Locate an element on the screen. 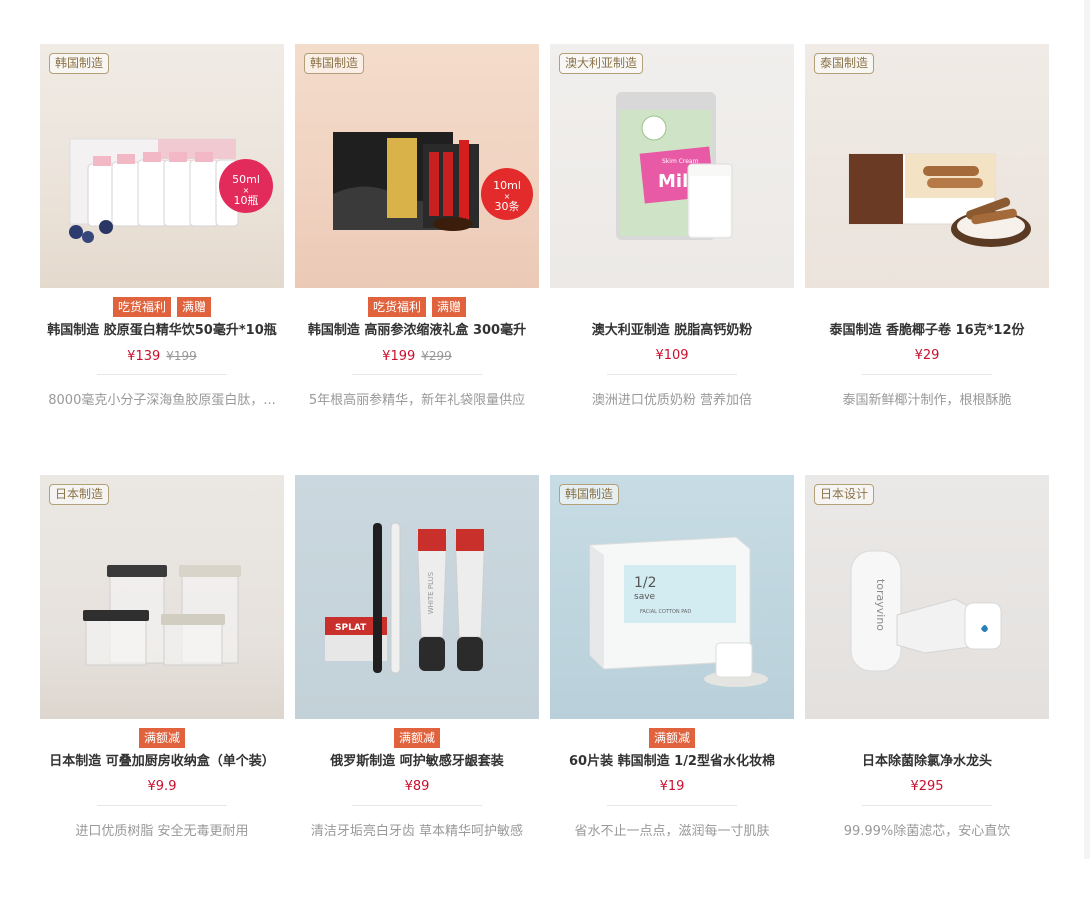 This screenshot has width=1090, height=906. product-name: 澳大利亚制造 脱脂高钙奶粉 is located at coordinates (672, 331).